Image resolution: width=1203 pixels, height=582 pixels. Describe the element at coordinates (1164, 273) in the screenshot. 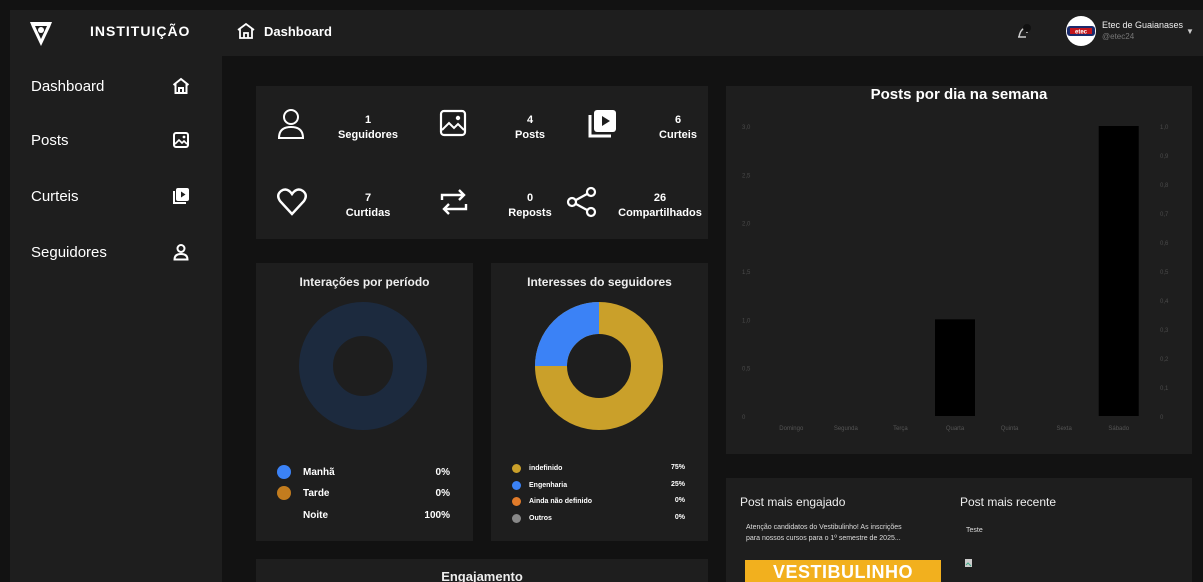

I see `y-tick-right: 0,5` at that location.